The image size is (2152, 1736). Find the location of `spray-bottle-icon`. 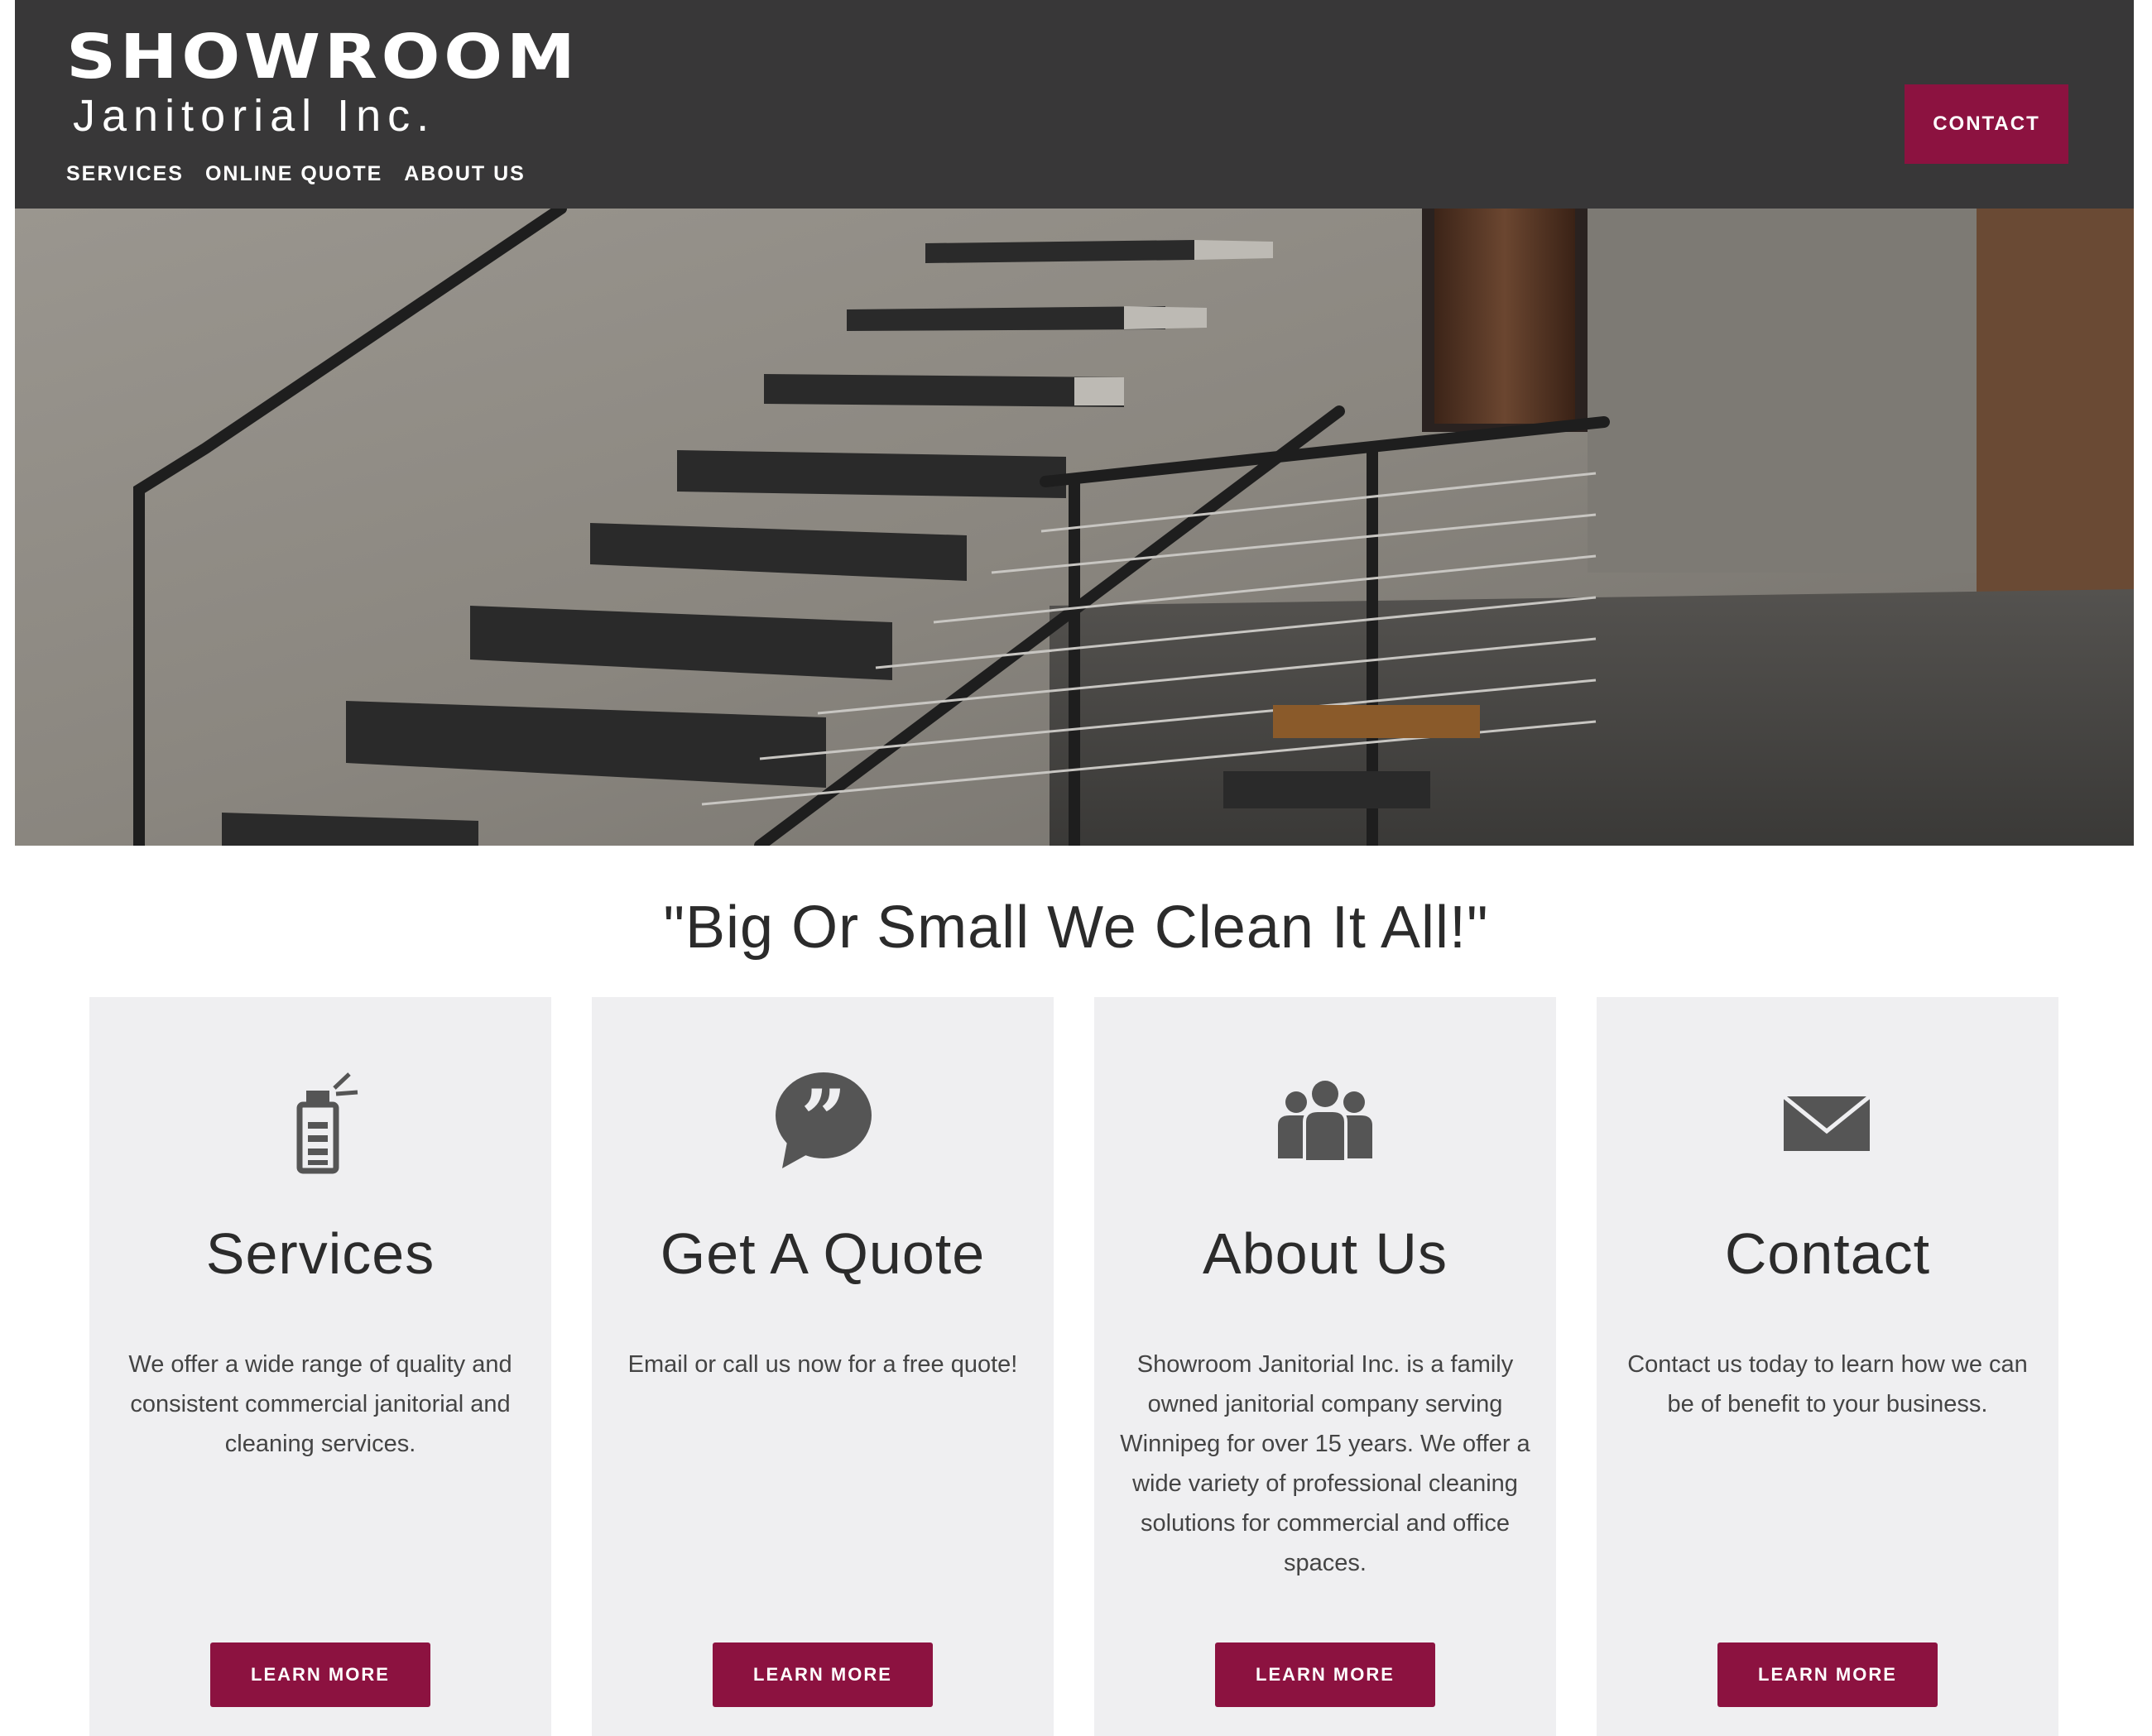

spray-bottle-icon is located at coordinates (320, 1121).